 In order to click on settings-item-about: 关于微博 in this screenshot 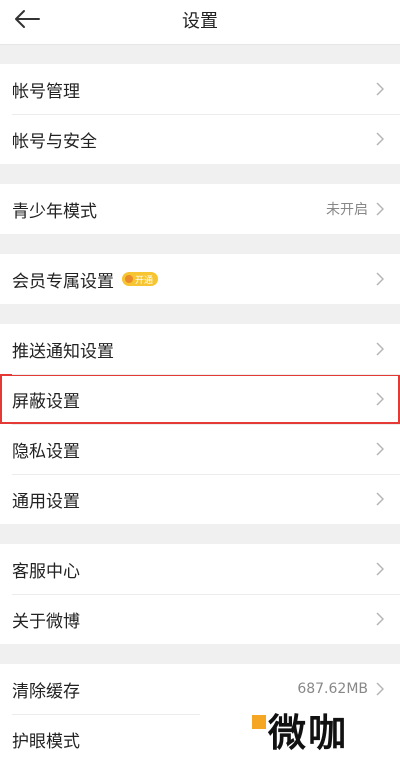, I will do `click(200, 619)`.